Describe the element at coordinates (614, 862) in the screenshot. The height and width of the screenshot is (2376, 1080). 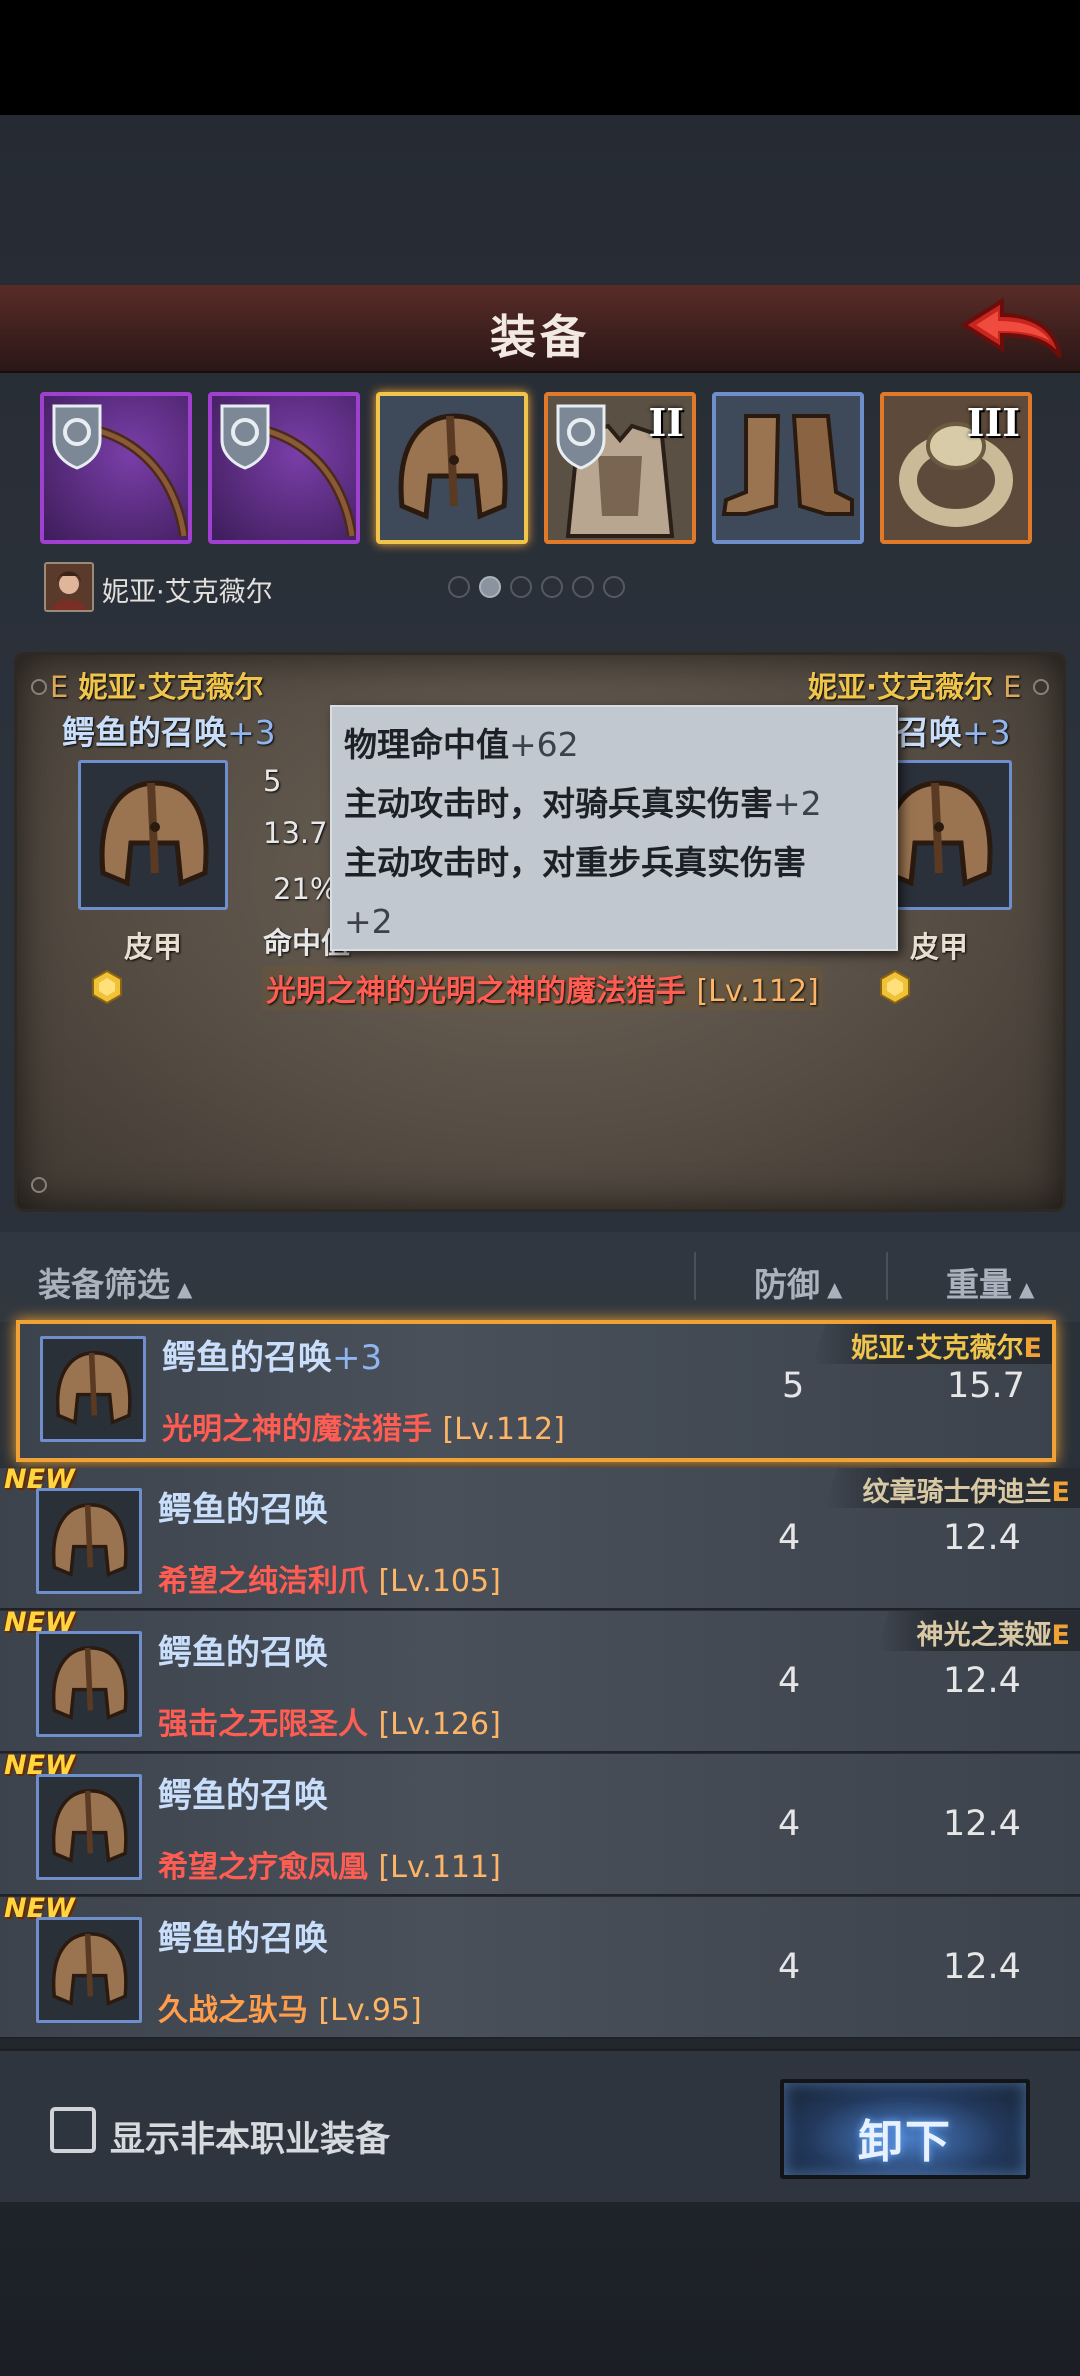
I see `tooltip-line: 主动攻击时，对重步兵真实伤害` at that location.